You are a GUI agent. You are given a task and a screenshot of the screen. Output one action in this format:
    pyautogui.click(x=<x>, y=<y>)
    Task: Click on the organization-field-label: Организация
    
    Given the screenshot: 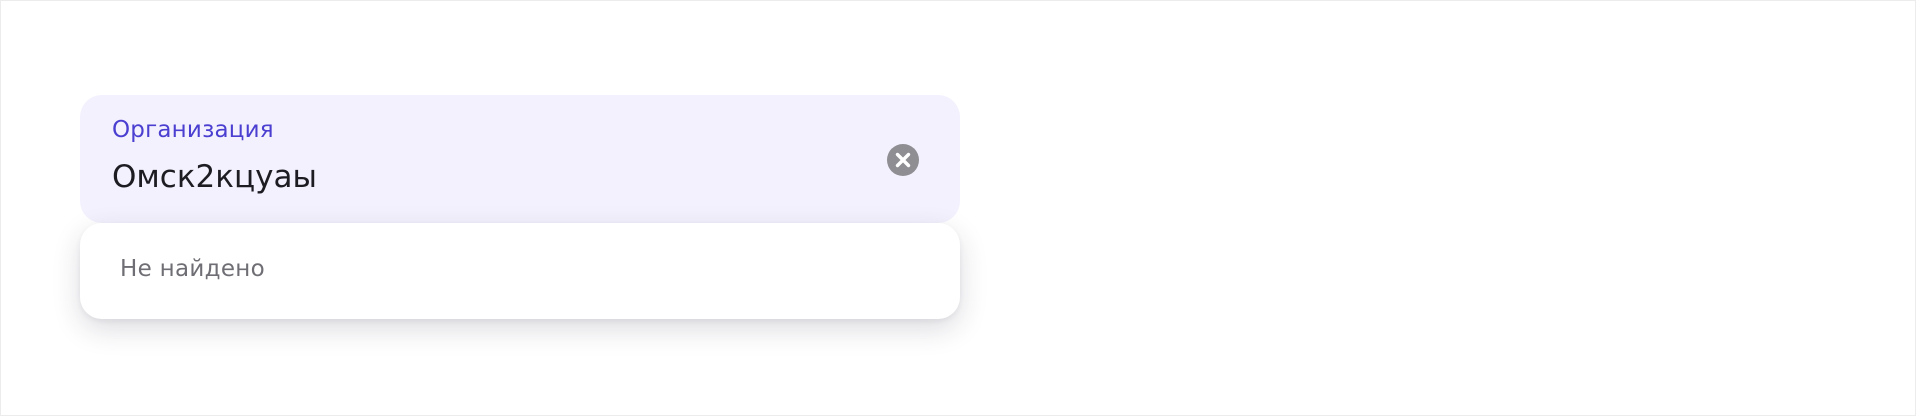 What is the action you would take?
    pyautogui.click(x=193, y=130)
    